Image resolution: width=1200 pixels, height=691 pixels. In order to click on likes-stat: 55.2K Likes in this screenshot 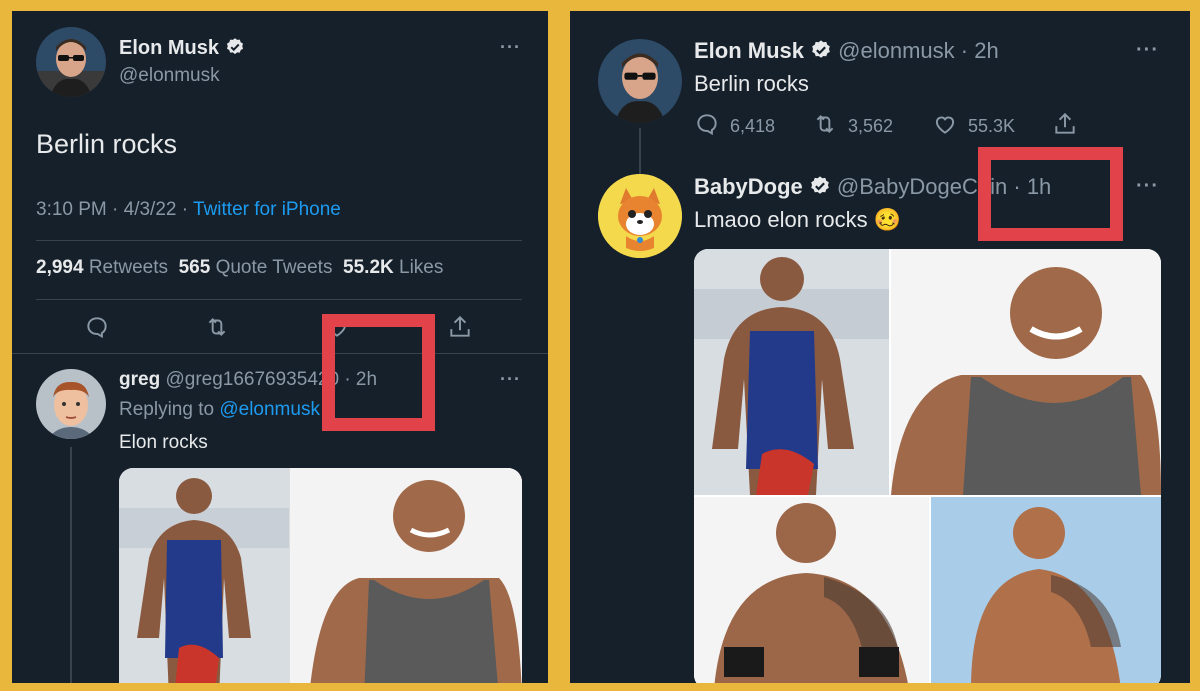, I will do `click(393, 267)`.